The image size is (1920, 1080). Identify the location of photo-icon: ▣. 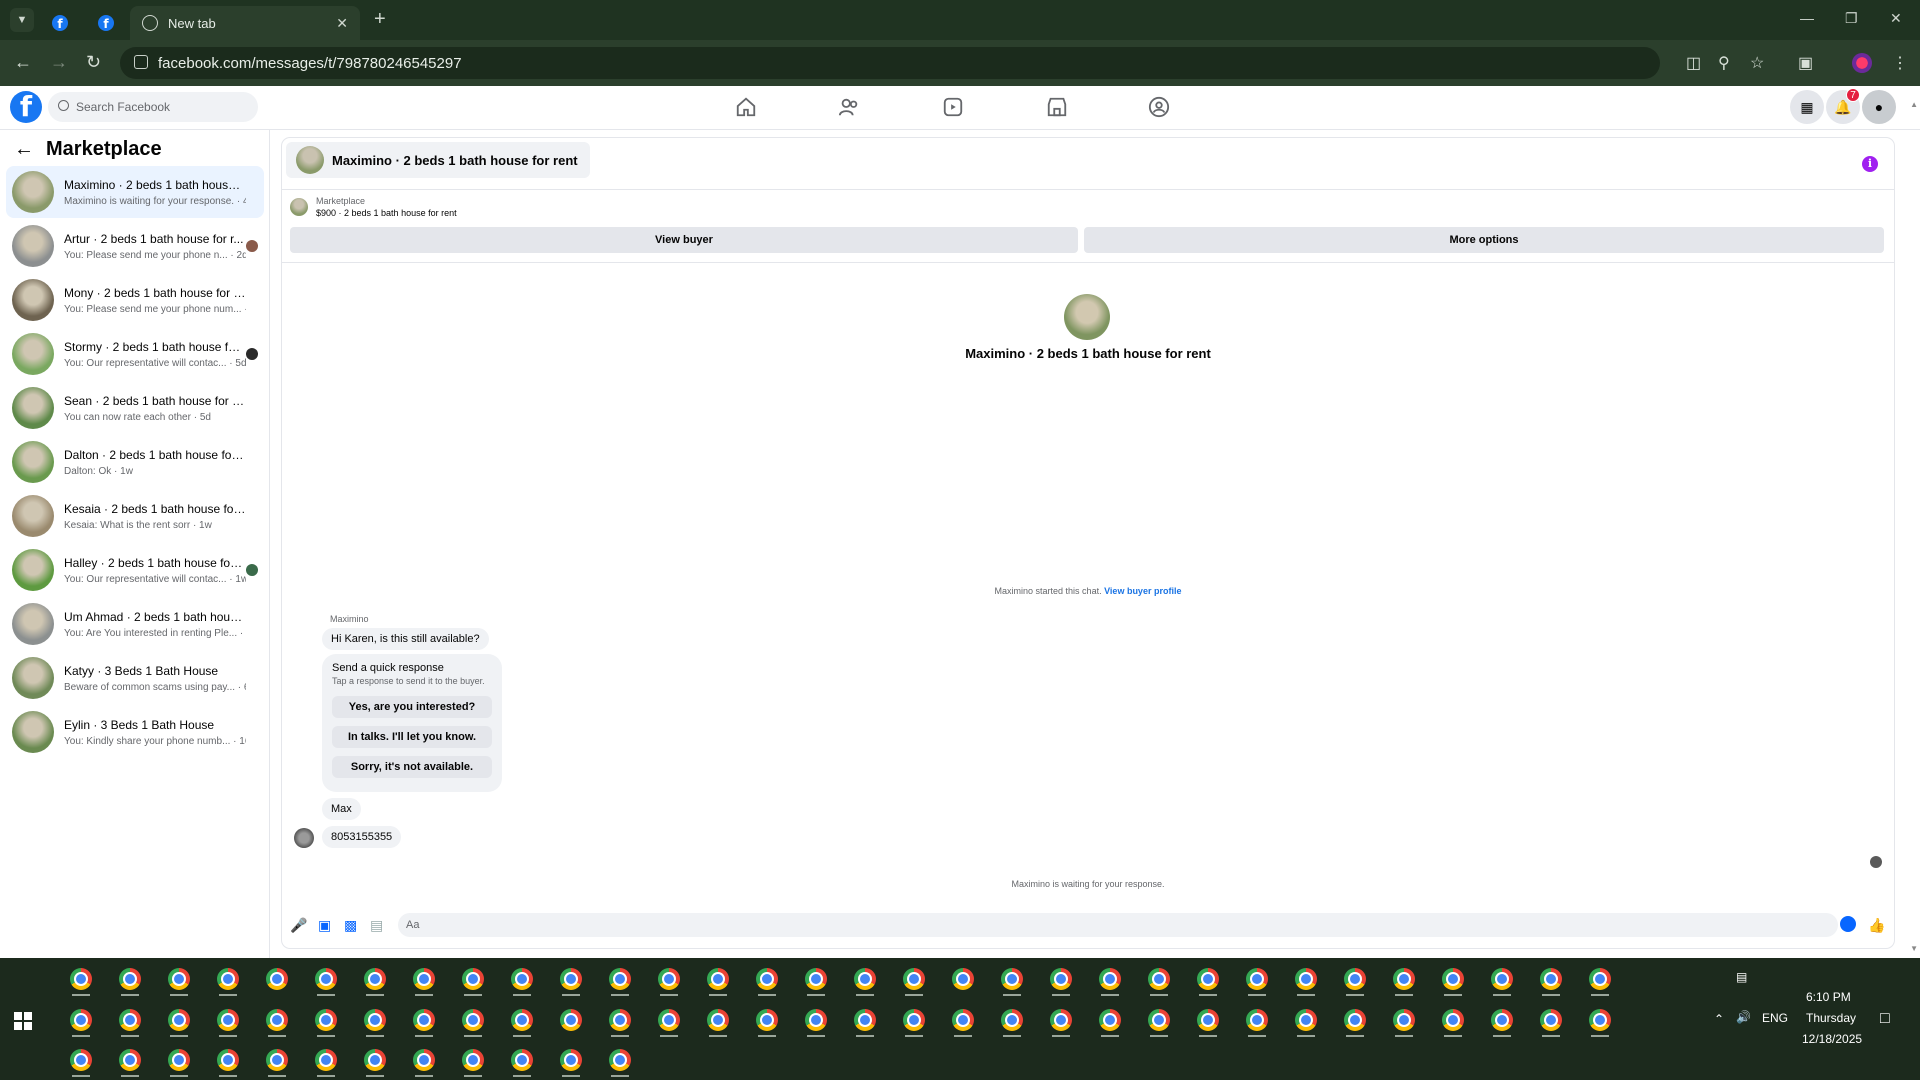
(326, 925).